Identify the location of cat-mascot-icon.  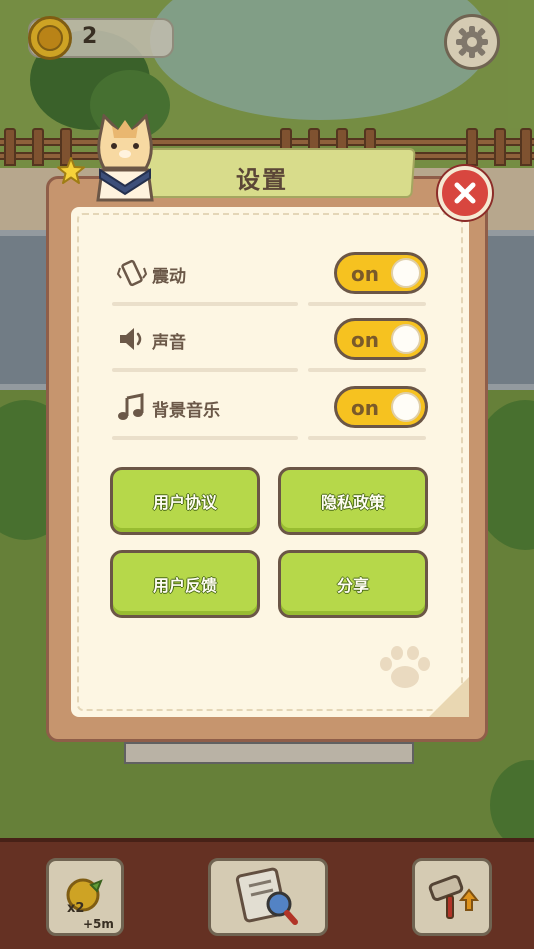
(125, 158).